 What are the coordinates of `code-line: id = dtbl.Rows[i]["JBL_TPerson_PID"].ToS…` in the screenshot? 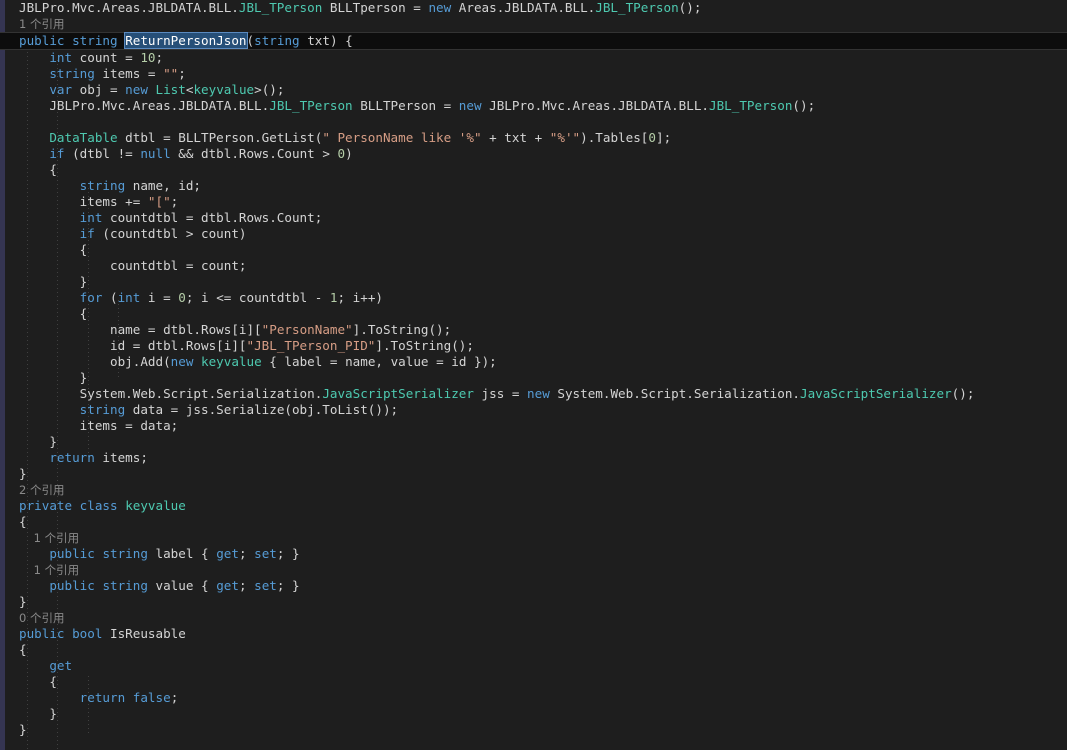 It's located at (533, 346).